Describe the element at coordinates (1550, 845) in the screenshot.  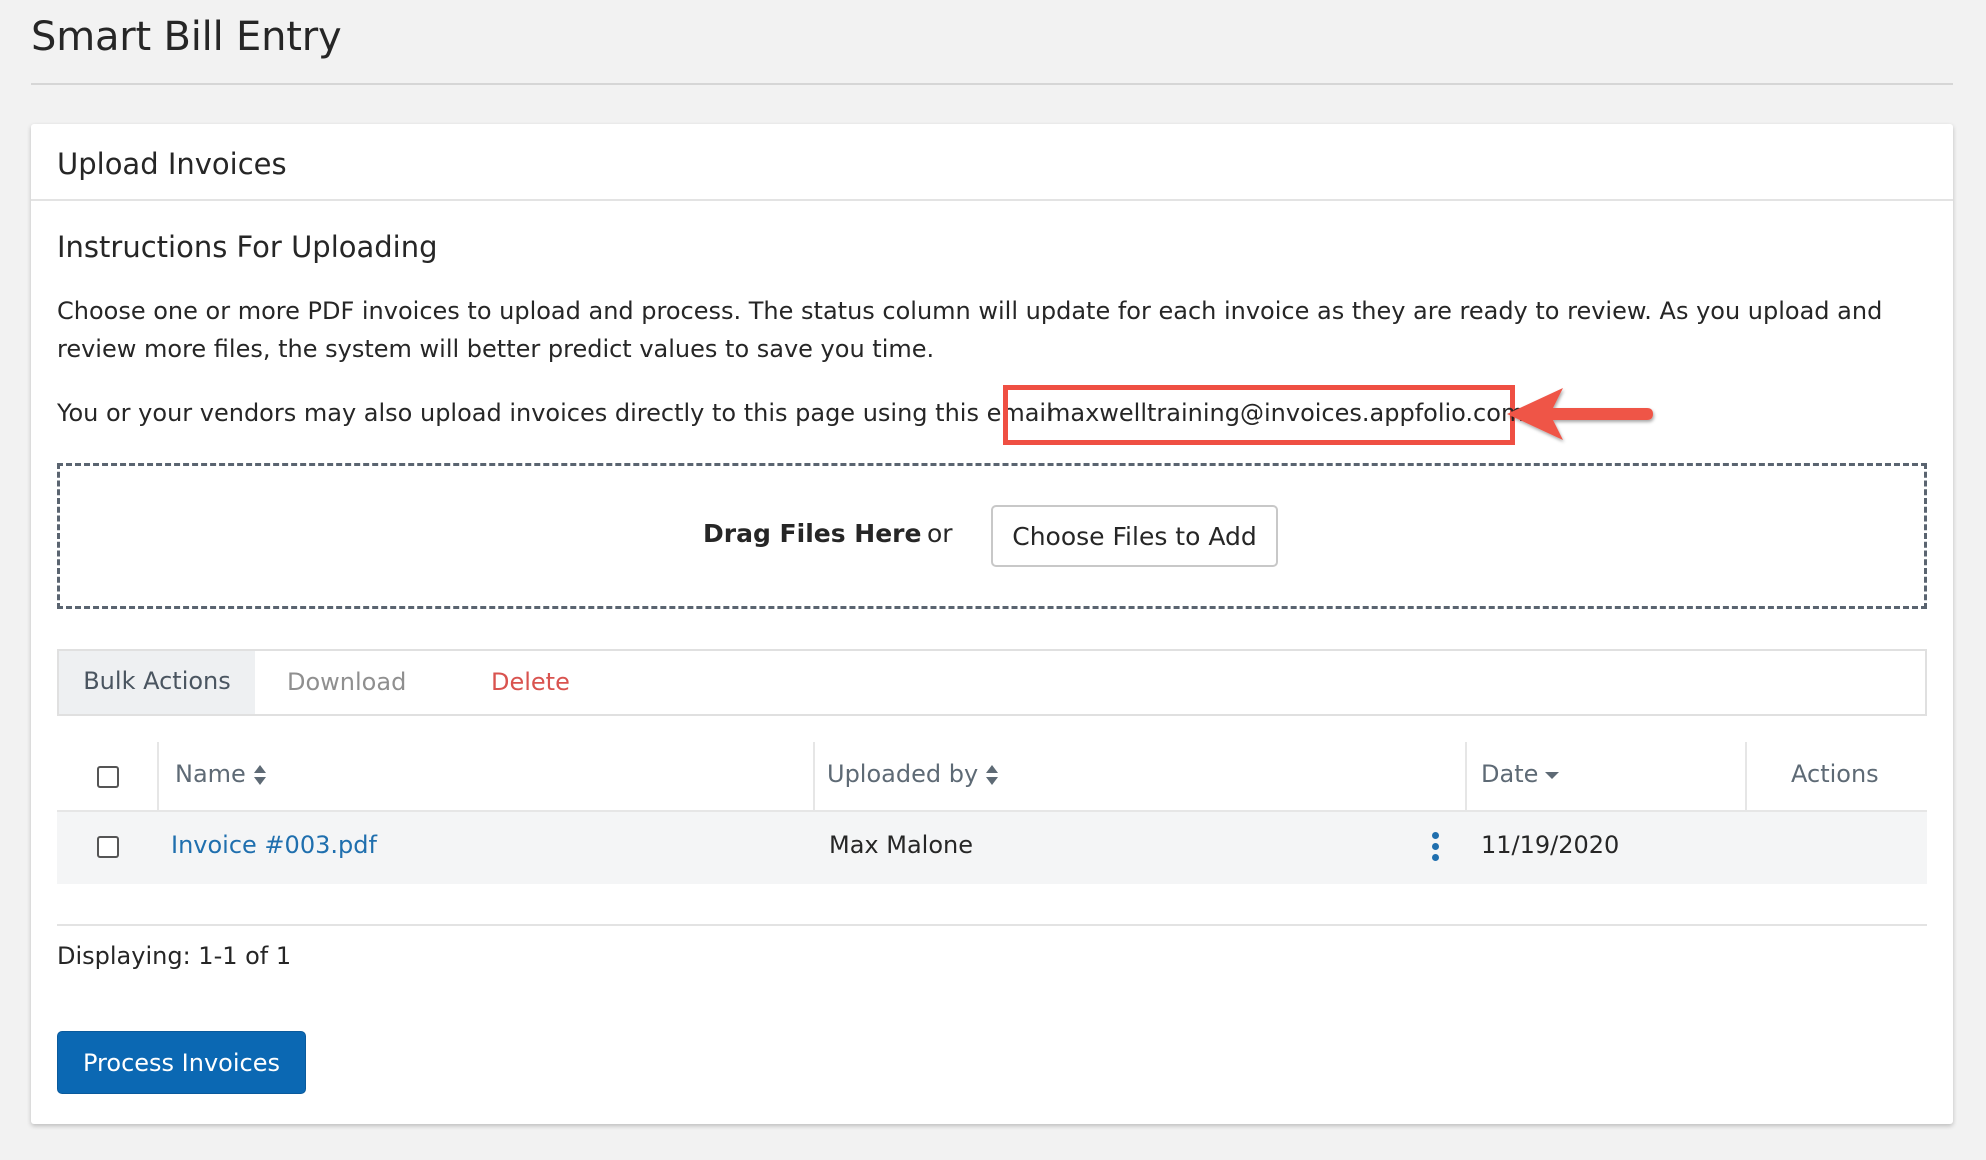
I see `date-cell: 11/19/2020` at that location.